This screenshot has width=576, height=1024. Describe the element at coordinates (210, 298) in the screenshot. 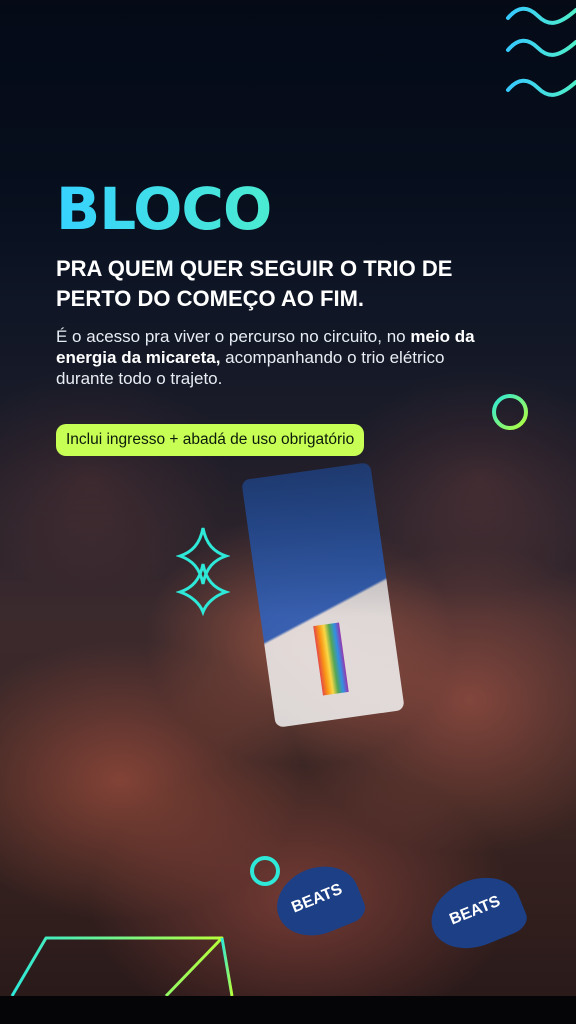

I see `headline-line: PERTO DO COMEÇO AO FIM.` at that location.